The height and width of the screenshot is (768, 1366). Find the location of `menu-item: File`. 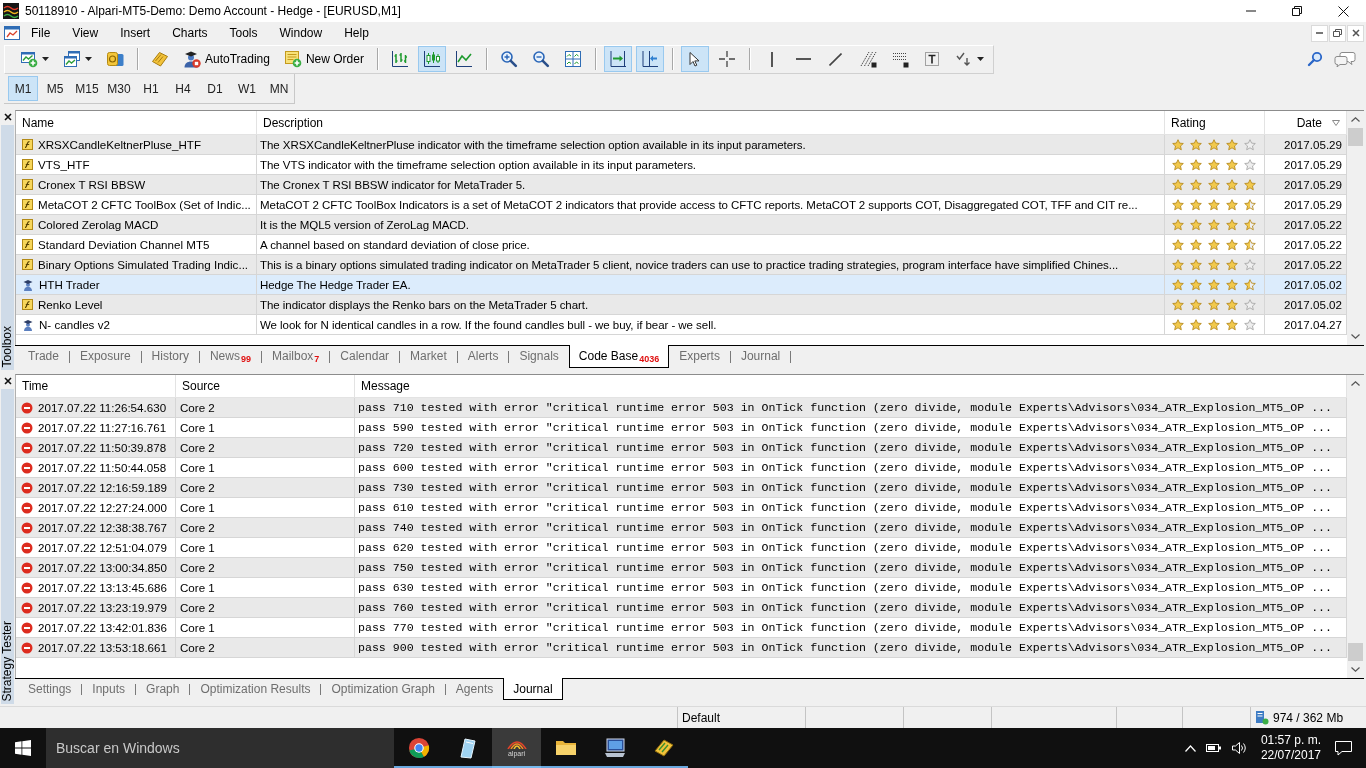

menu-item: File is located at coordinates (41, 33).